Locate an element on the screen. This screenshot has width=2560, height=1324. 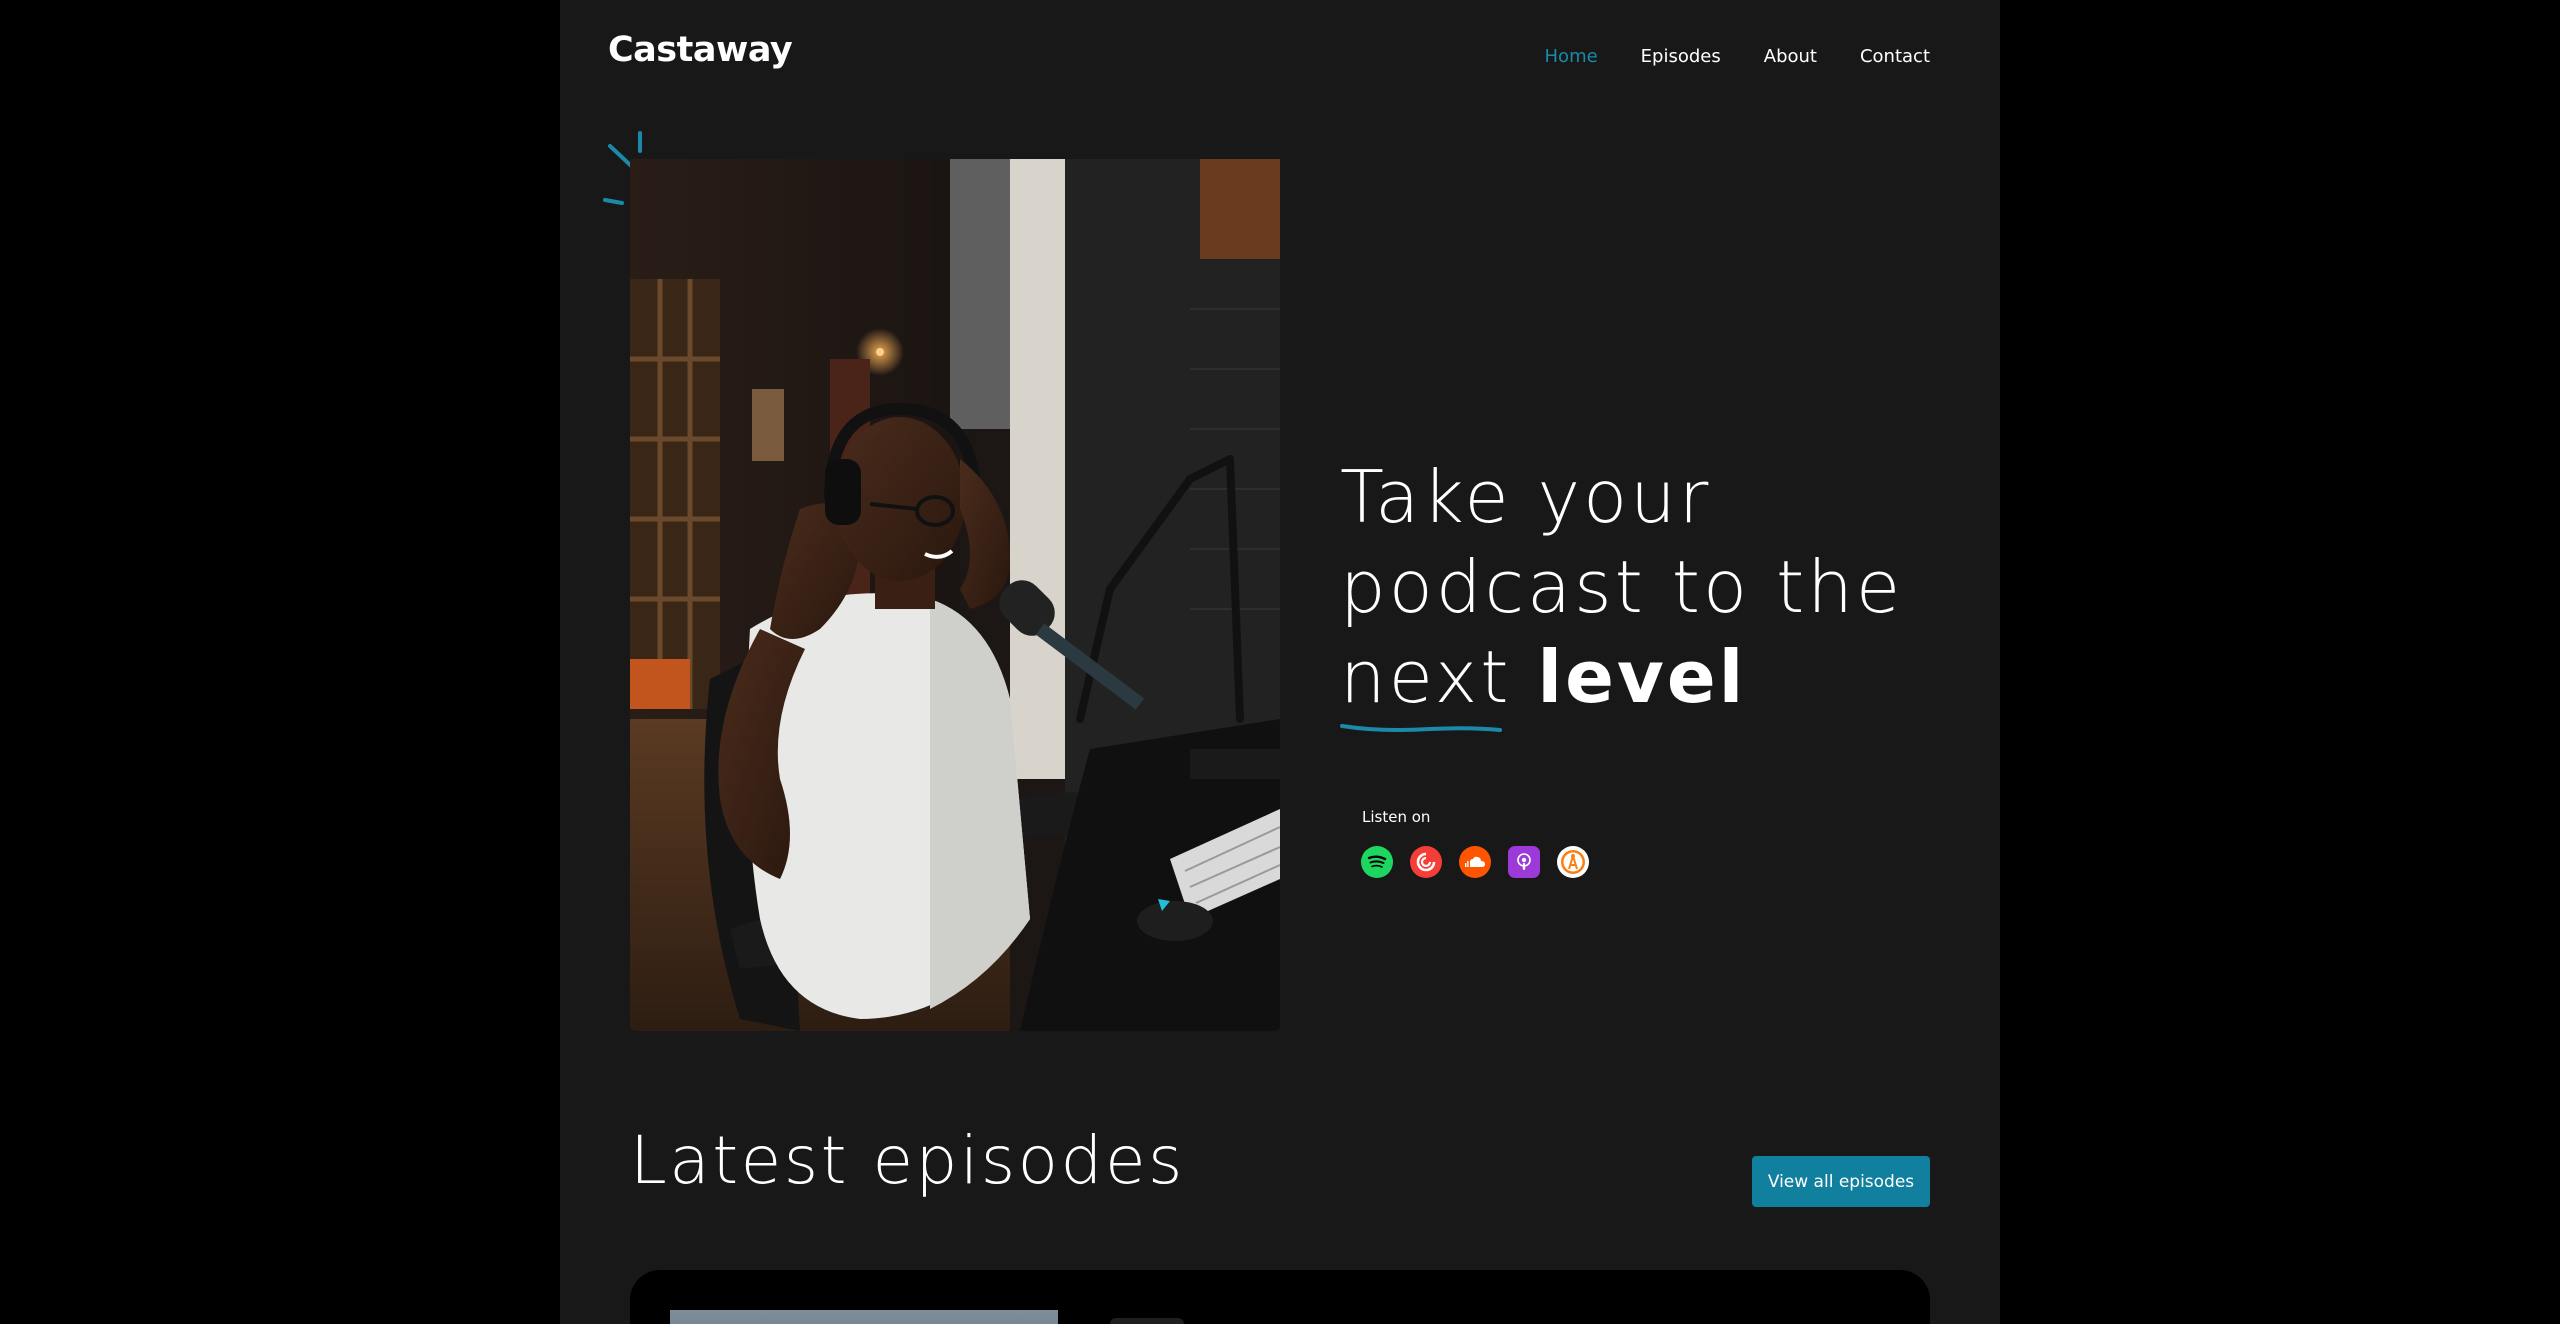
episode-card is located at coordinates (1280, 1297).